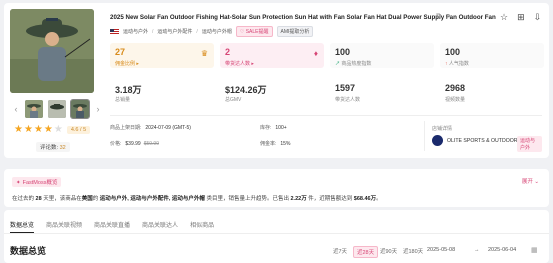  Describe the element at coordinates (123, 100) in the screenshot. I see `stat-label: 总销量` at that location.